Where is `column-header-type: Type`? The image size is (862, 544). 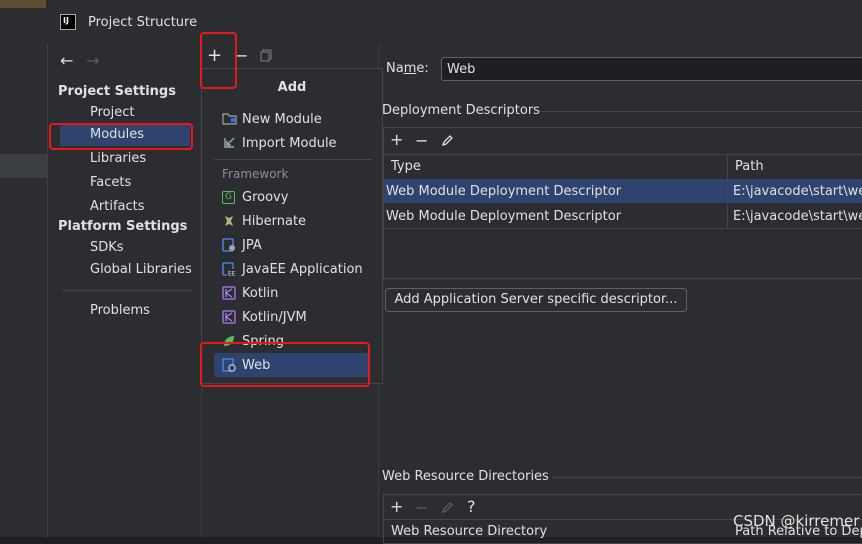 column-header-type: Type is located at coordinates (406, 166).